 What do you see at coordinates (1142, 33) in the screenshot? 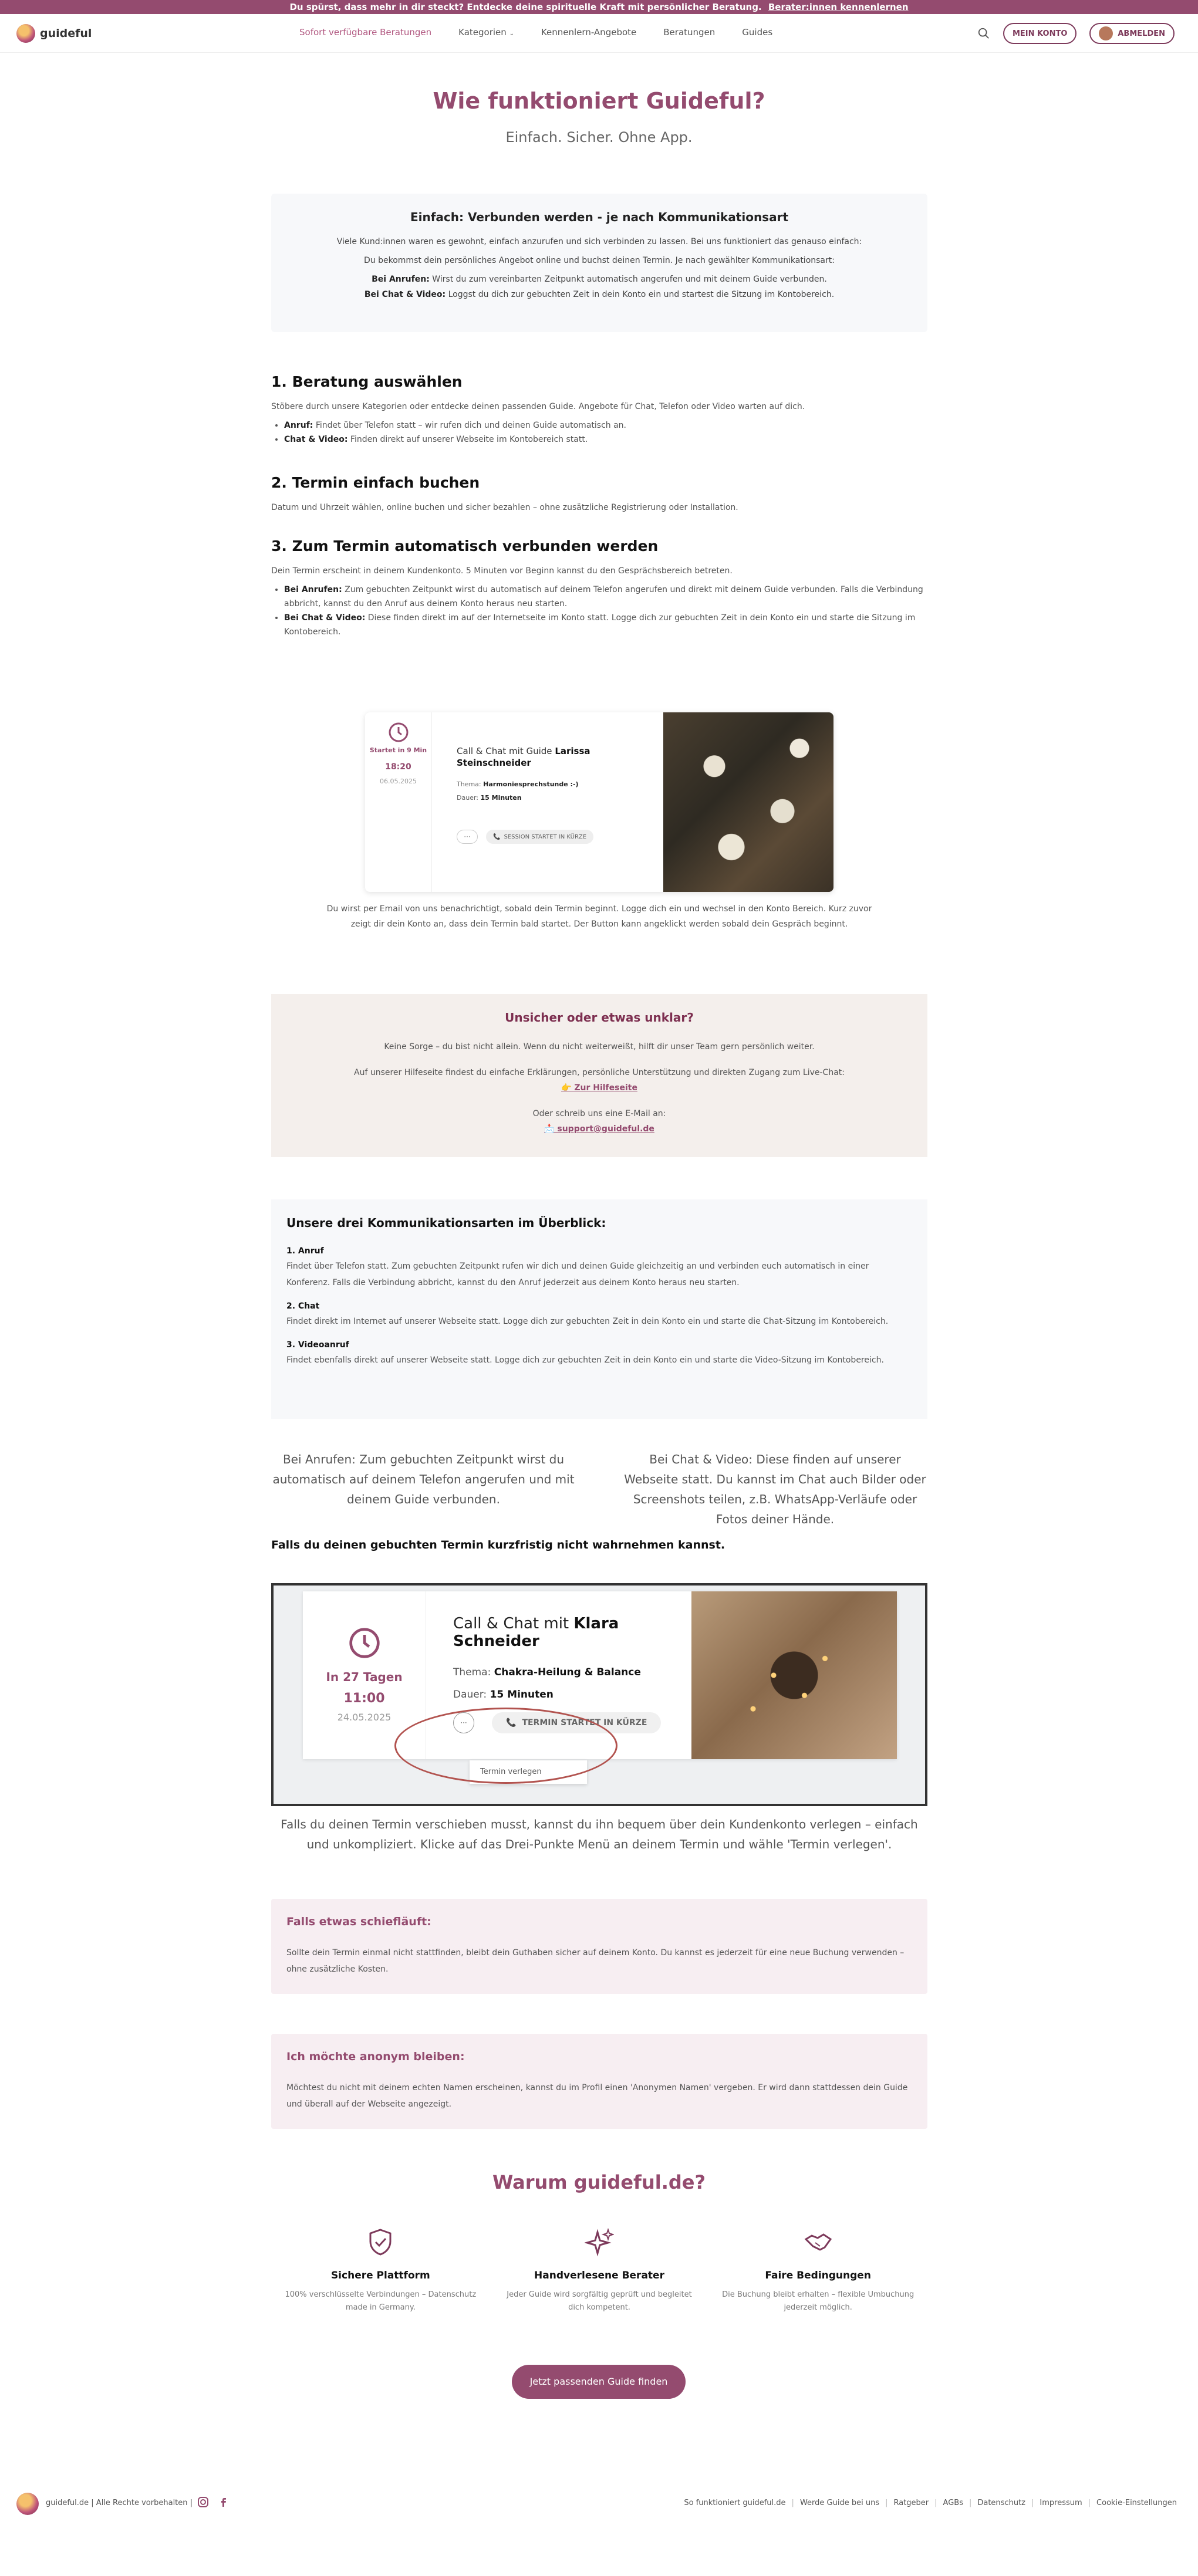
I see `logout-label: ABMELDEN` at bounding box center [1142, 33].